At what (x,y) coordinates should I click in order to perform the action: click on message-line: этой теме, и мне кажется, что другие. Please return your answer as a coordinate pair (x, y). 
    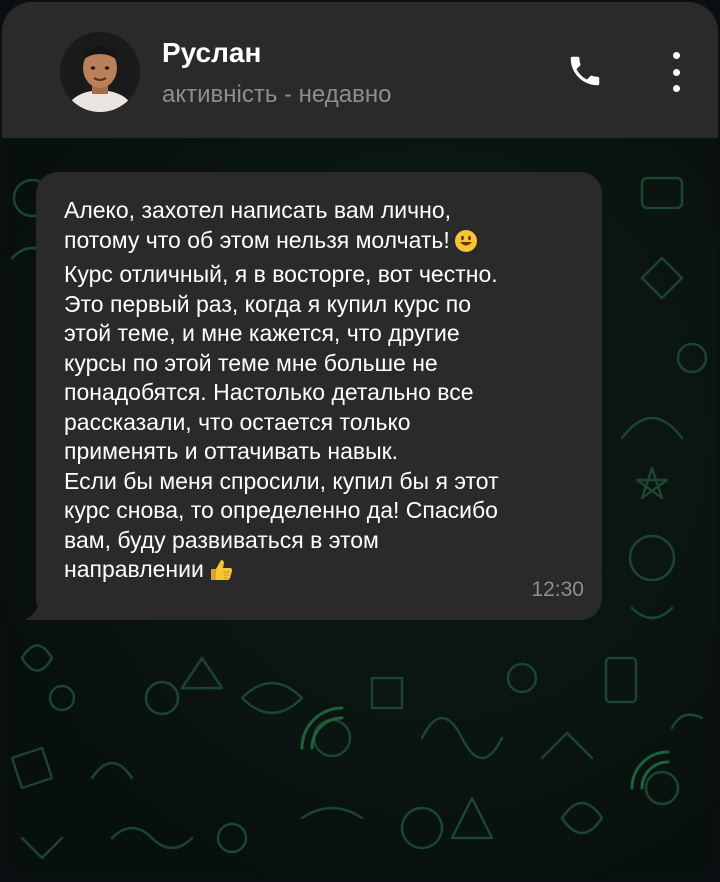
    Looking at the image, I should click on (262, 333).